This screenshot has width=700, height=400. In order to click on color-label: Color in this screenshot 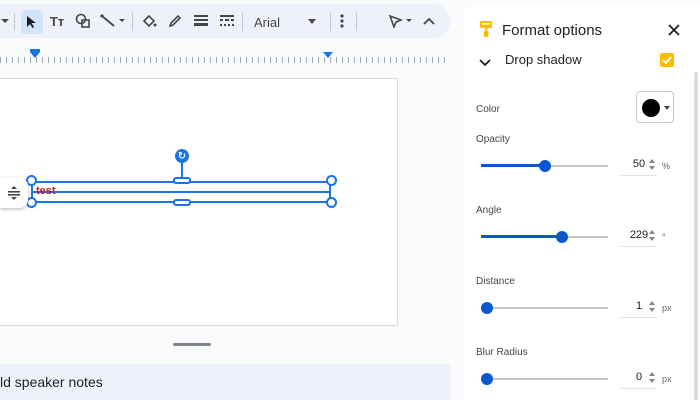, I will do `click(488, 109)`.